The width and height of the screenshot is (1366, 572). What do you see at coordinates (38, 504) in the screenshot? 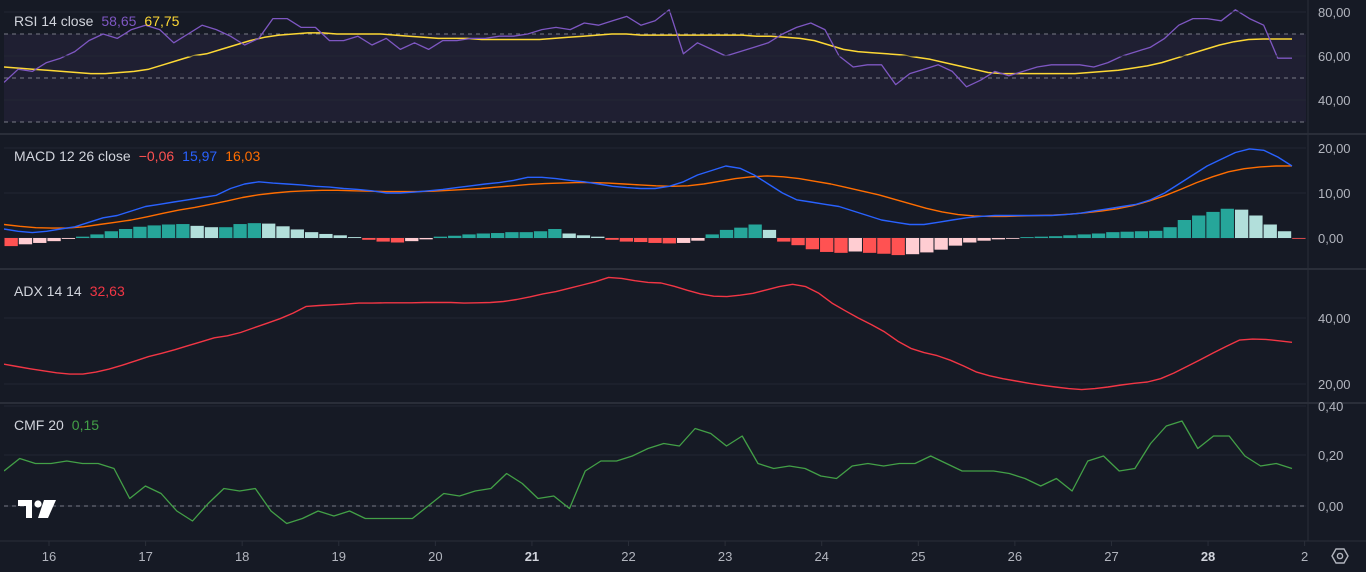
I see `logo-shape-dot` at bounding box center [38, 504].